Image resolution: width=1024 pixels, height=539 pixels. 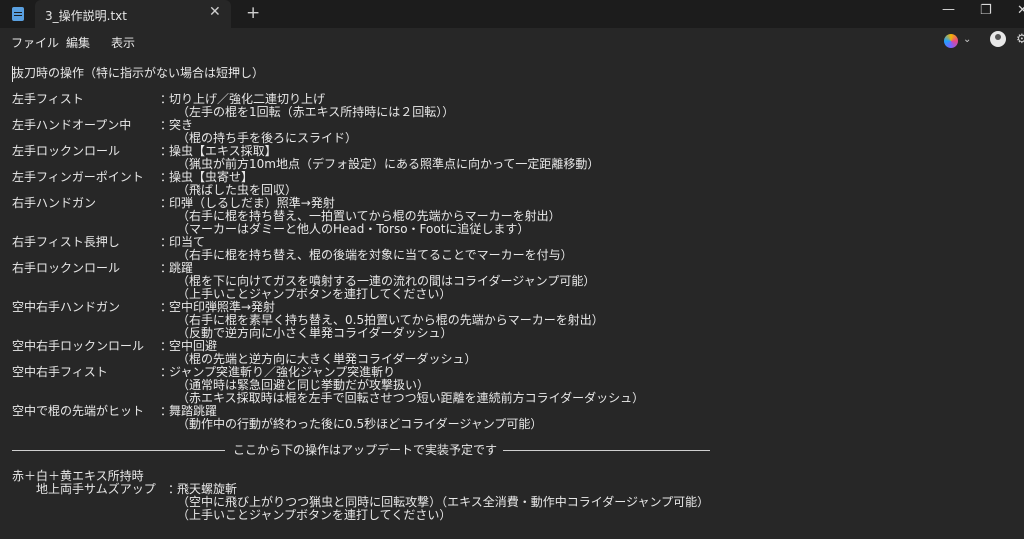 What do you see at coordinates (314, 515) in the screenshot?
I see `future-entry-note: （上手いことジャンプボタンを連打してください）` at bounding box center [314, 515].